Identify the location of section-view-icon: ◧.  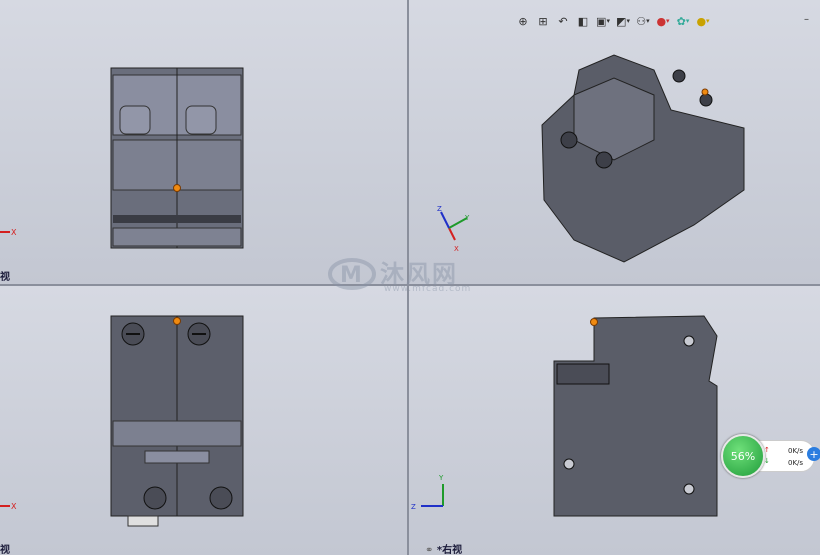
(583, 21).